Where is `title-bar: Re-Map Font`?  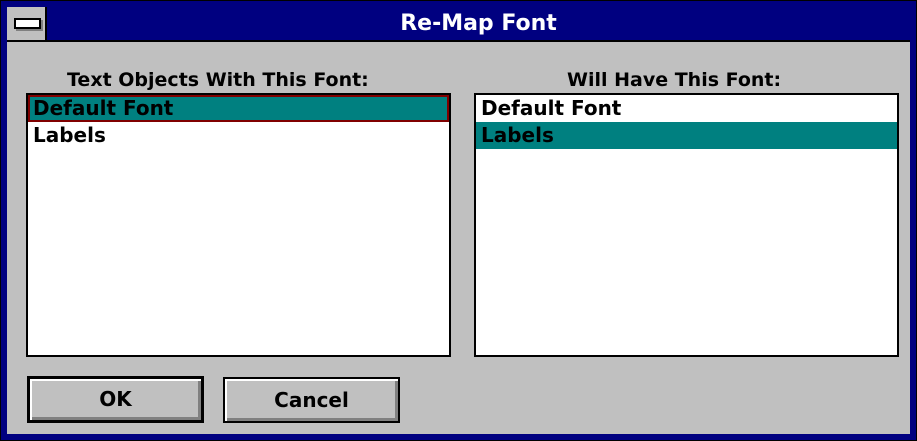
title-bar: Re-Map Font is located at coordinates (458, 24).